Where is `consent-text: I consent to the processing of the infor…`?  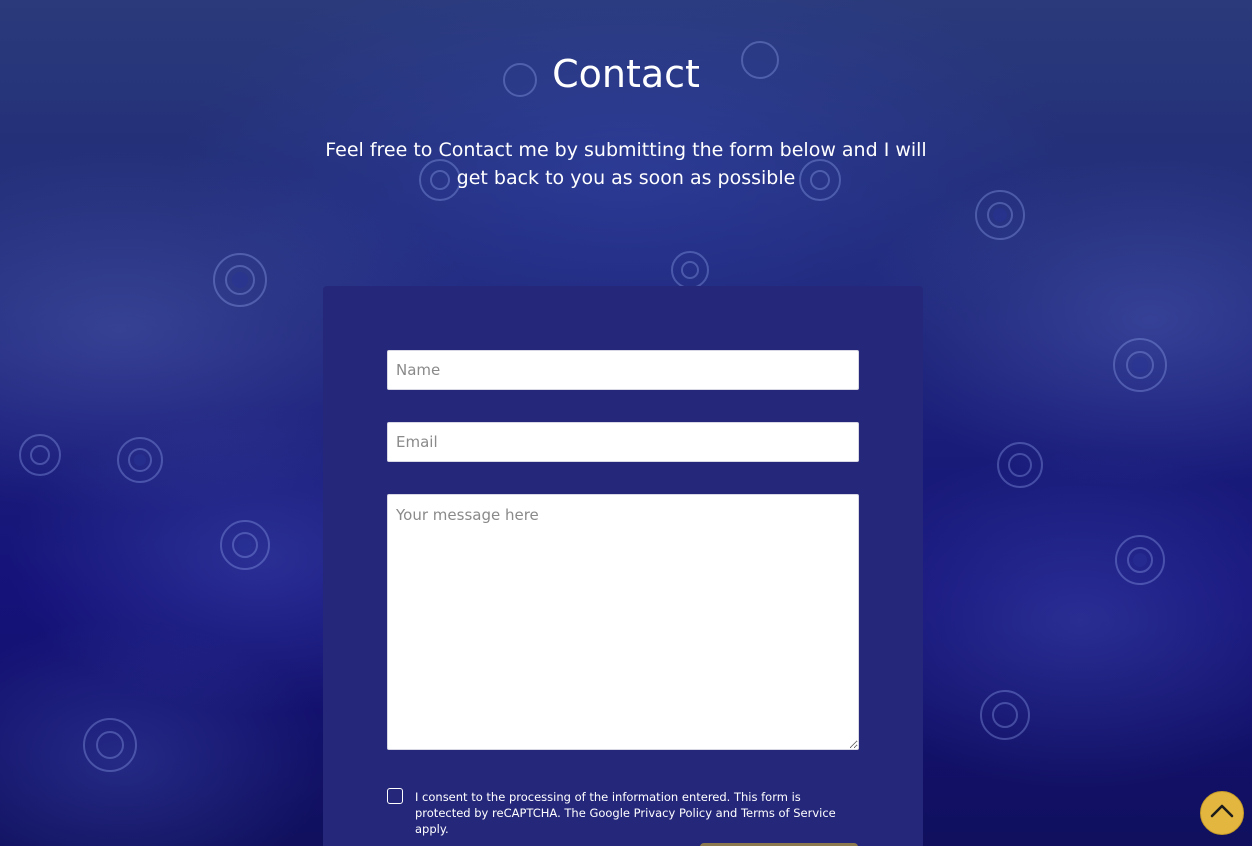
consent-text: I consent to the processing of the infor… is located at coordinates (625, 813).